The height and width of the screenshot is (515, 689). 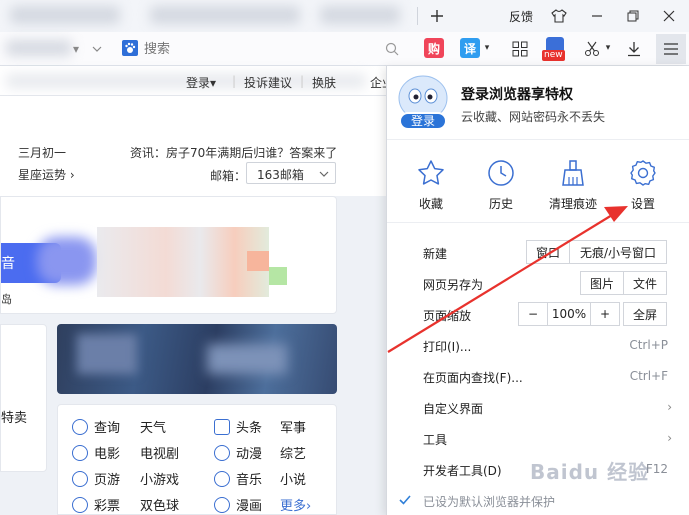 I want to click on restore-button, so click(x=633, y=16).